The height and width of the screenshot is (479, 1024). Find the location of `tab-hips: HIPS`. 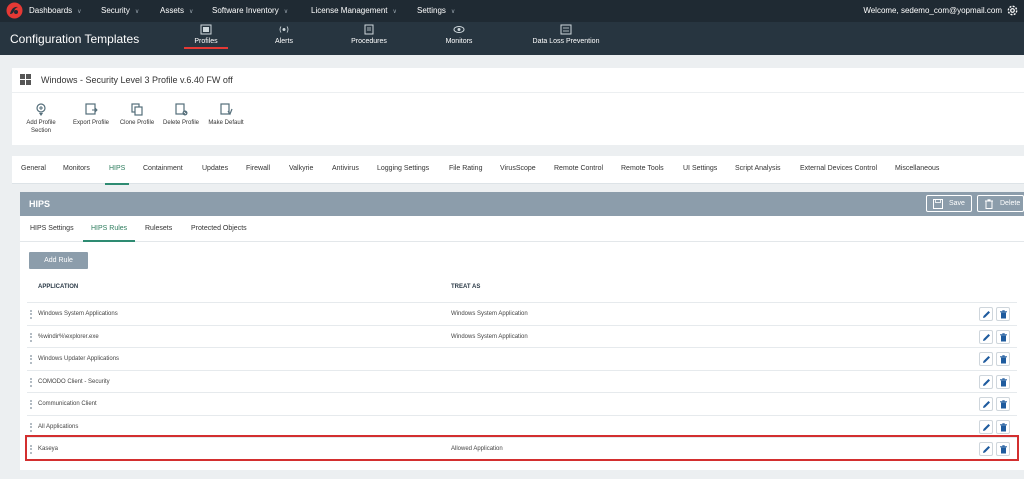

tab-hips: HIPS is located at coordinates (117, 175).